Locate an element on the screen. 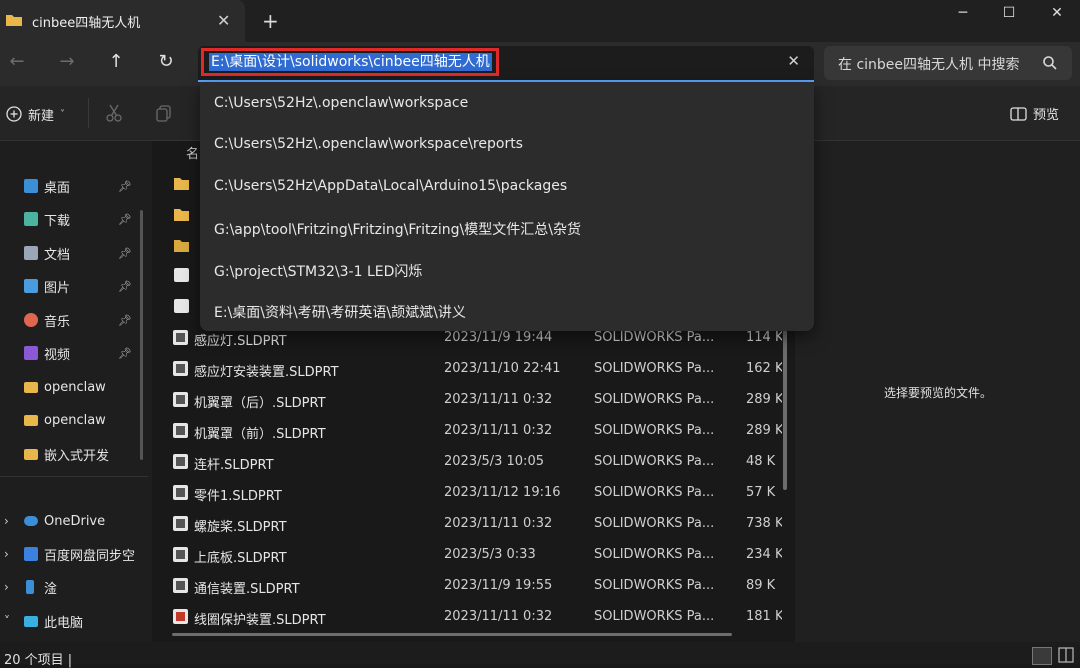 The image size is (1080, 668). window-tab: cinbee四轴无人机 ✕ is located at coordinates (122, 21).